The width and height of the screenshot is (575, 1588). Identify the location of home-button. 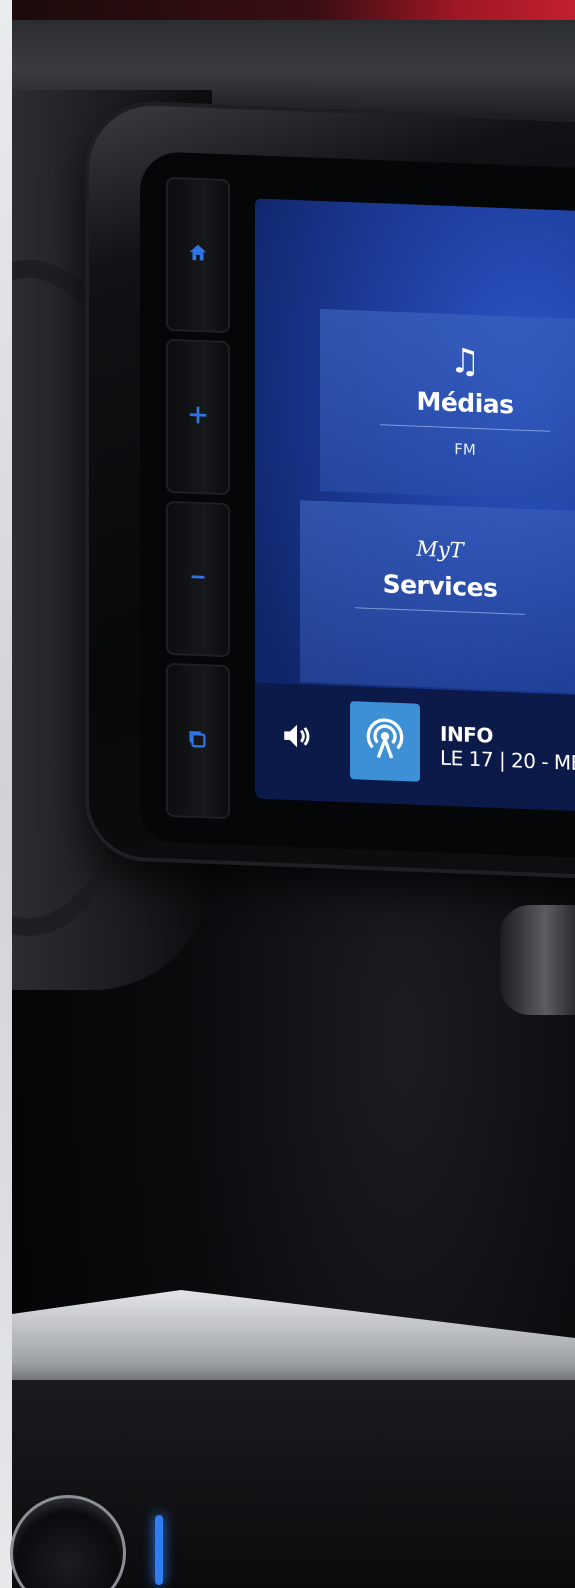
(198, 255).